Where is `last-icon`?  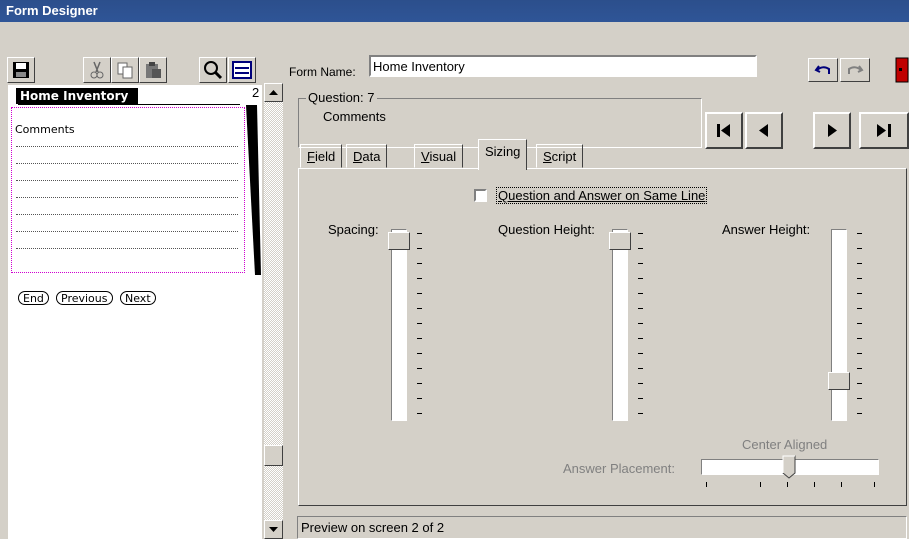
last-icon is located at coordinates (884, 130).